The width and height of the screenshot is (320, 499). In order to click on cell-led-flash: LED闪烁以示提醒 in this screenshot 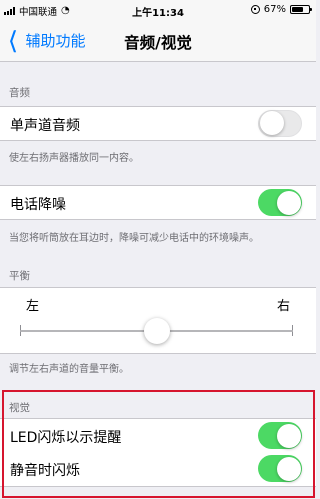, I will do `click(158, 435)`.